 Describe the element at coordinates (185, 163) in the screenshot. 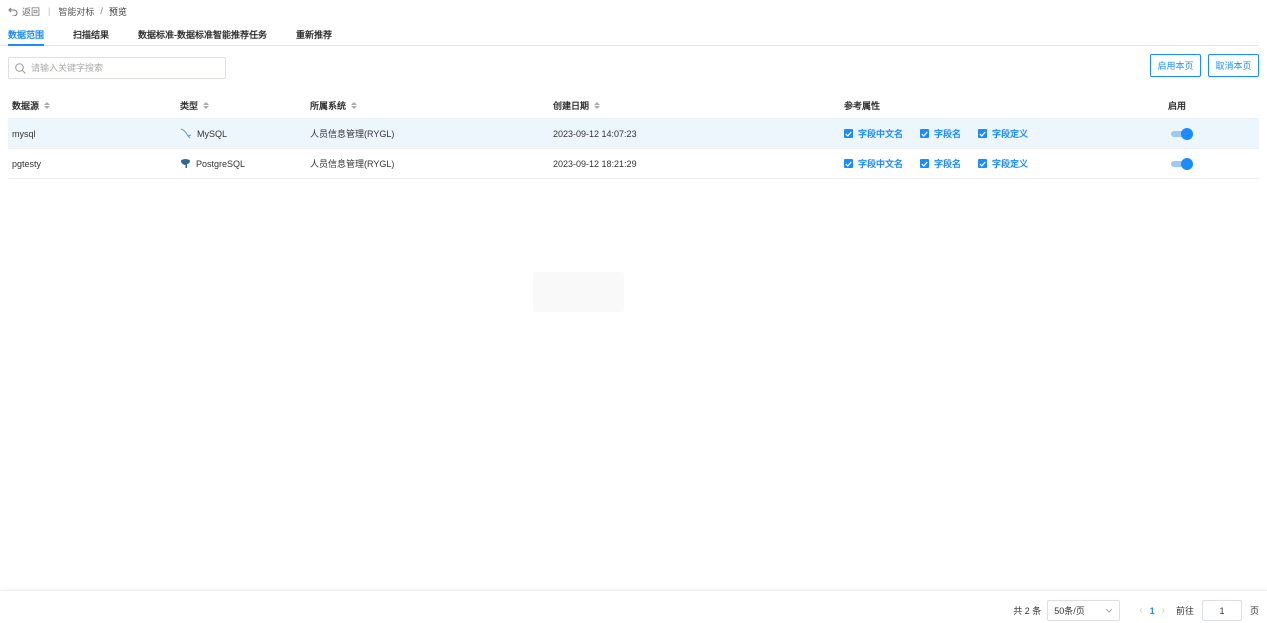

I see `postgresql-elephant-icon` at that location.